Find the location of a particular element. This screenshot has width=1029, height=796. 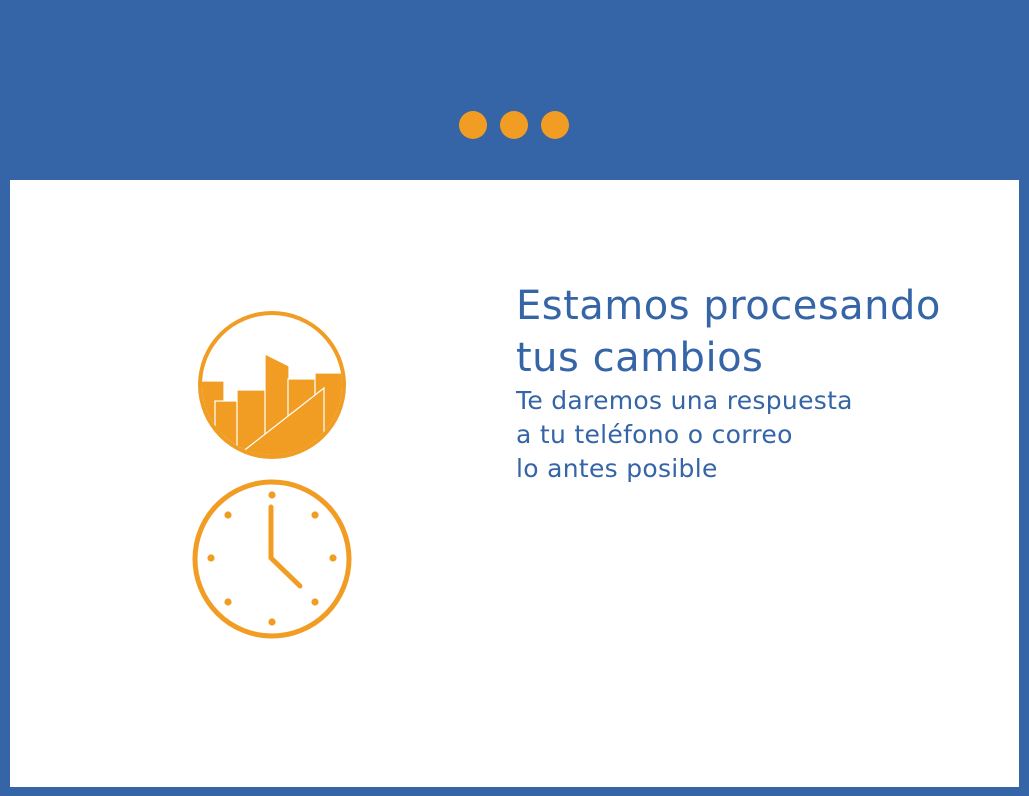

processing-illustration is located at coordinates (272, 475).